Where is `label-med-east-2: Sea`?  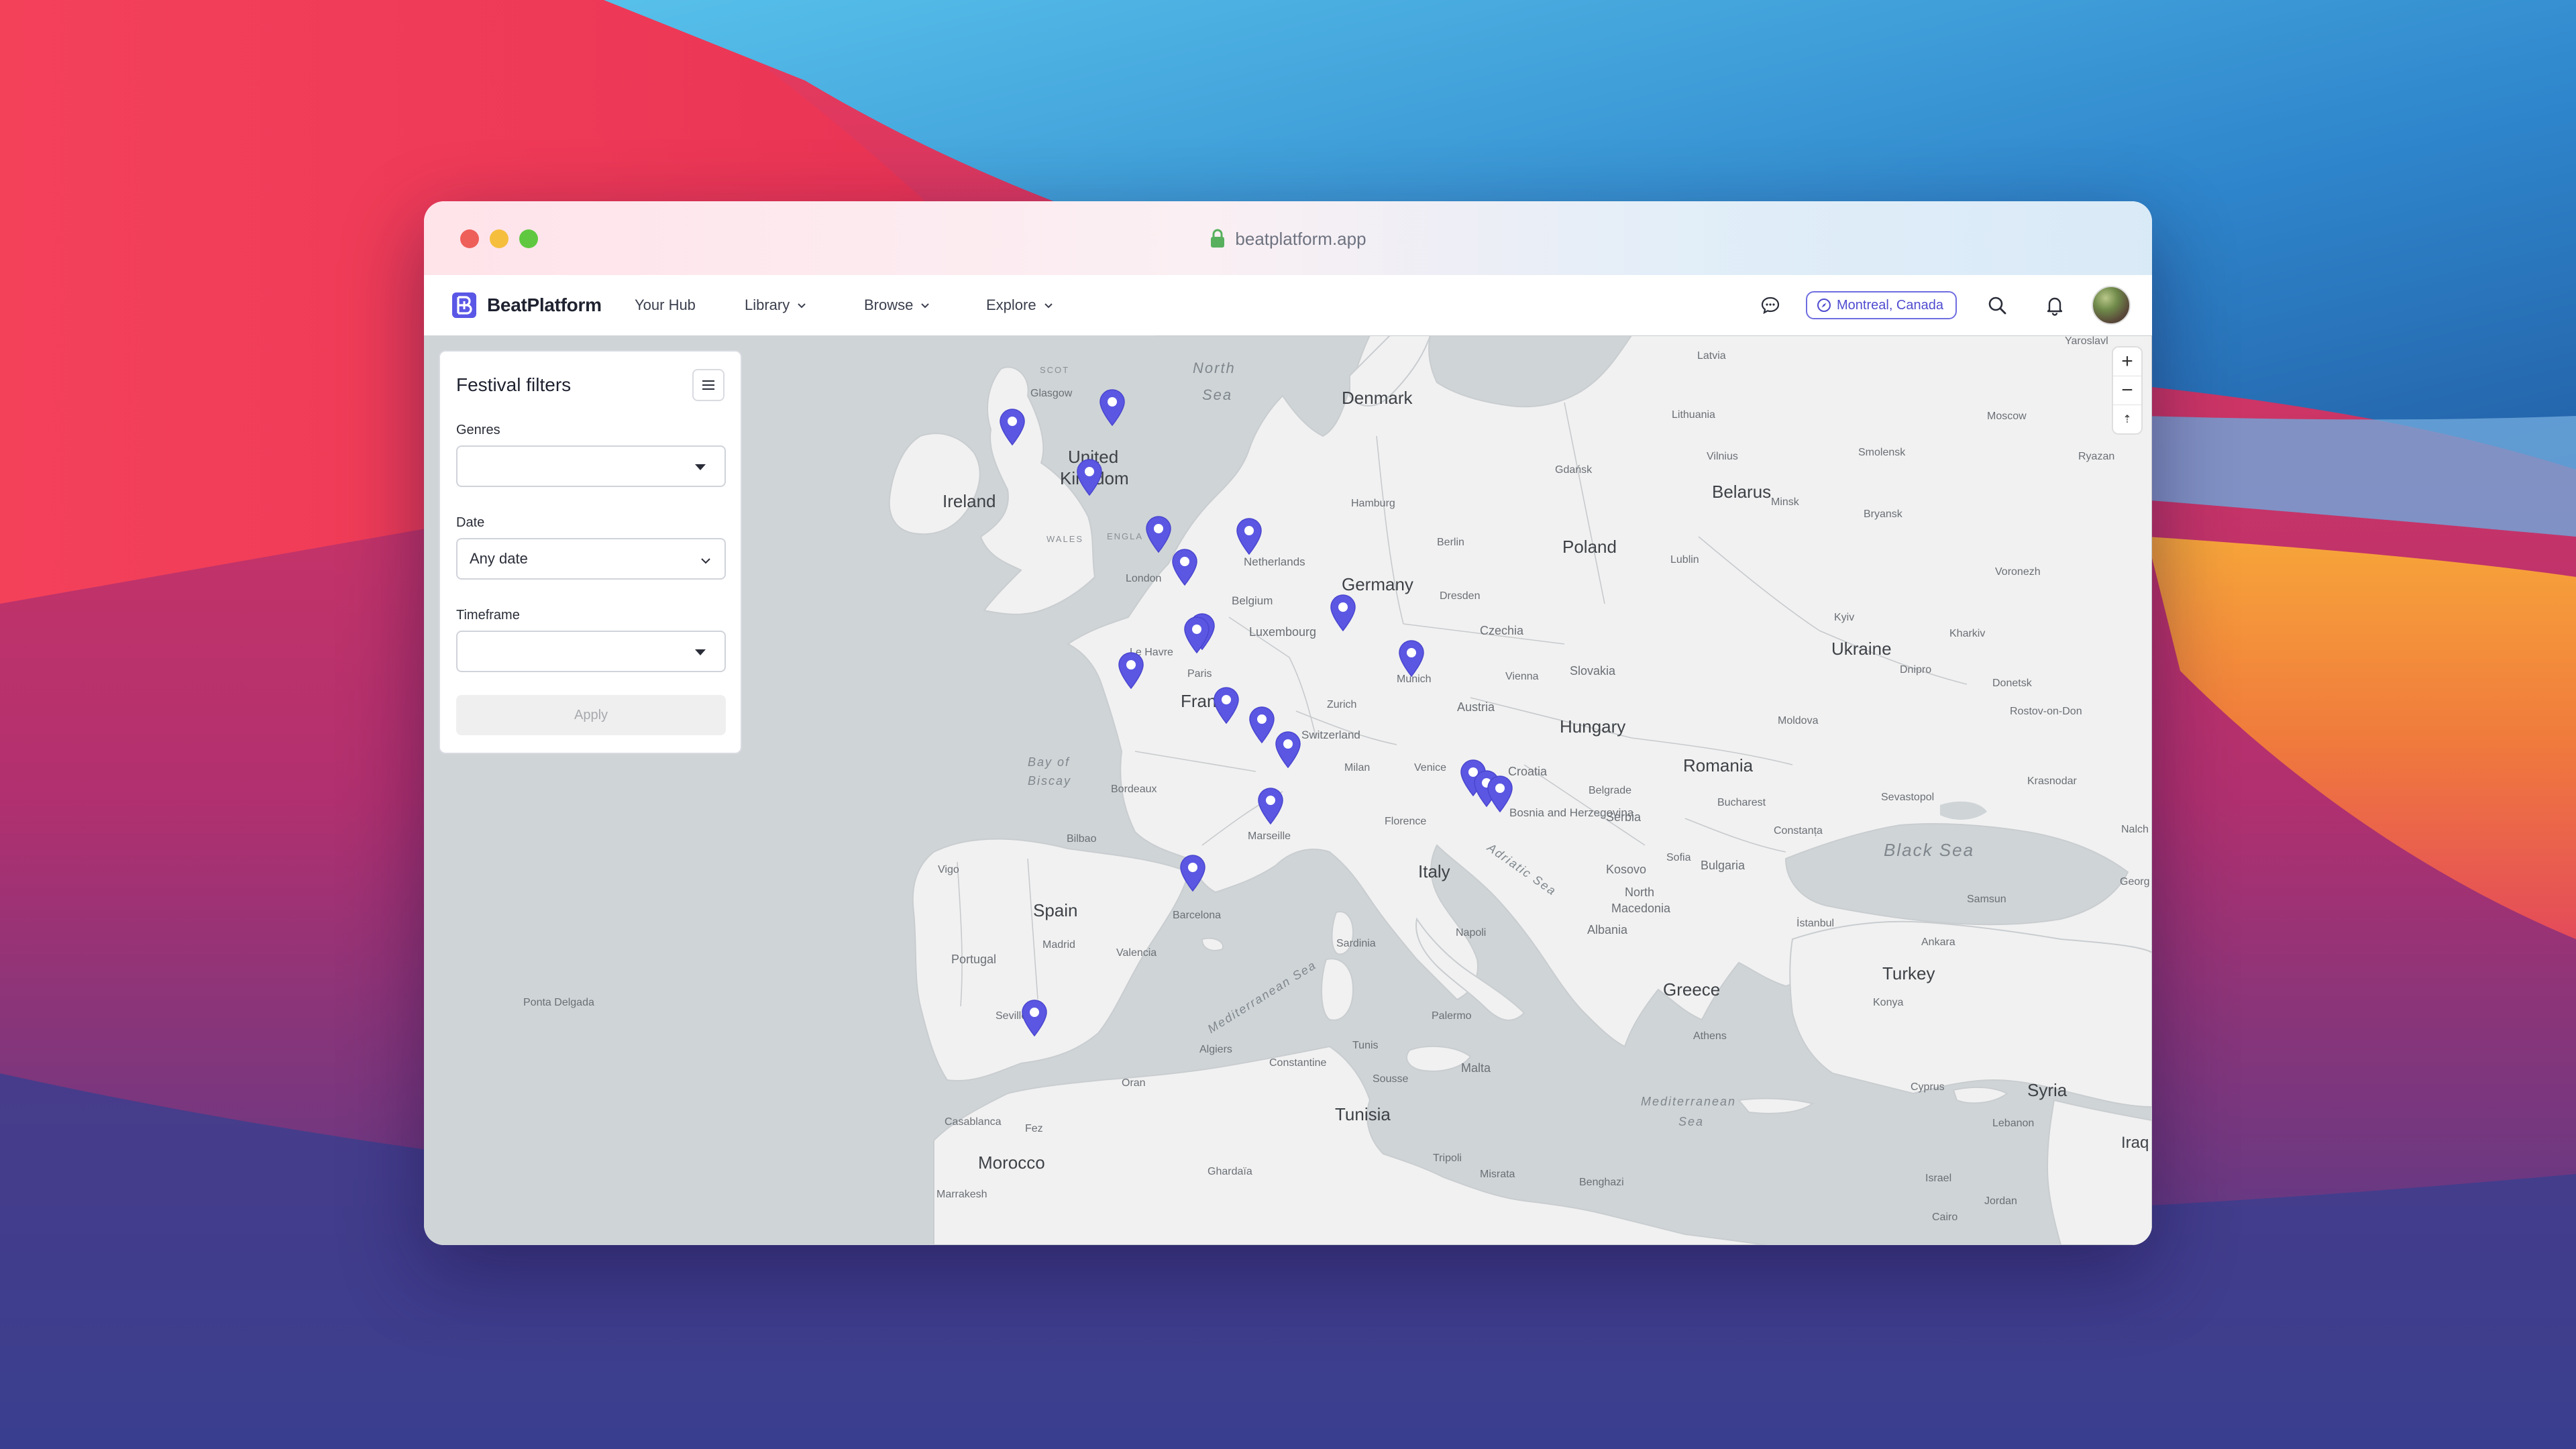
label-med-east-2: Sea is located at coordinates (1691, 1121).